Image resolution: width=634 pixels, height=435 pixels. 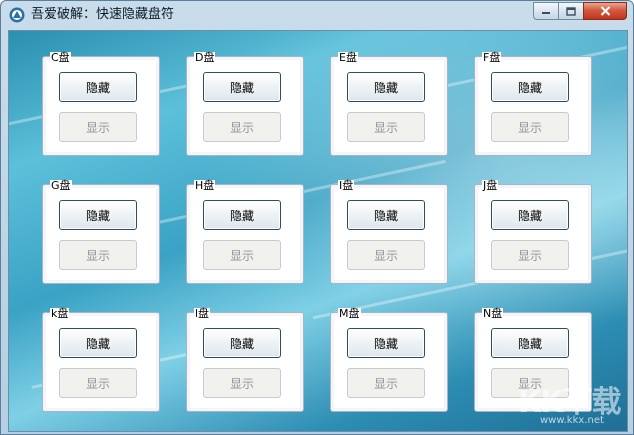 I want to click on minimize-button, so click(x=546, y=11).